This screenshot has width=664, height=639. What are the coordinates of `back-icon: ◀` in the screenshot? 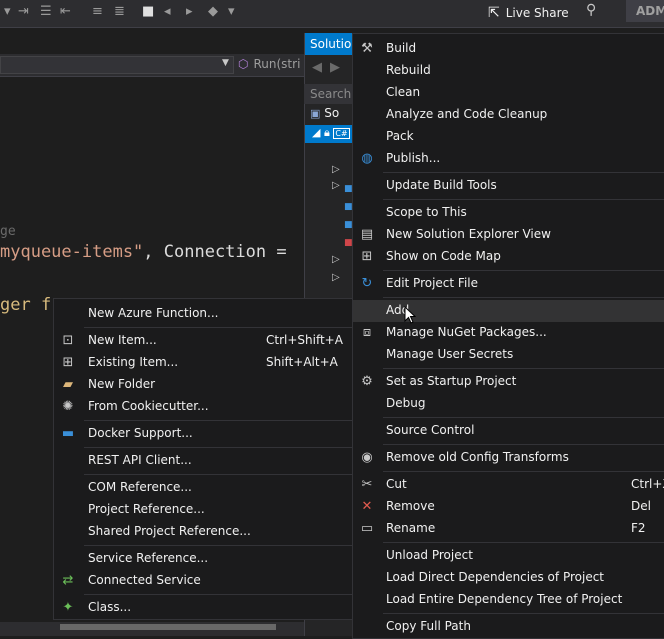 It's located at (317, 67).